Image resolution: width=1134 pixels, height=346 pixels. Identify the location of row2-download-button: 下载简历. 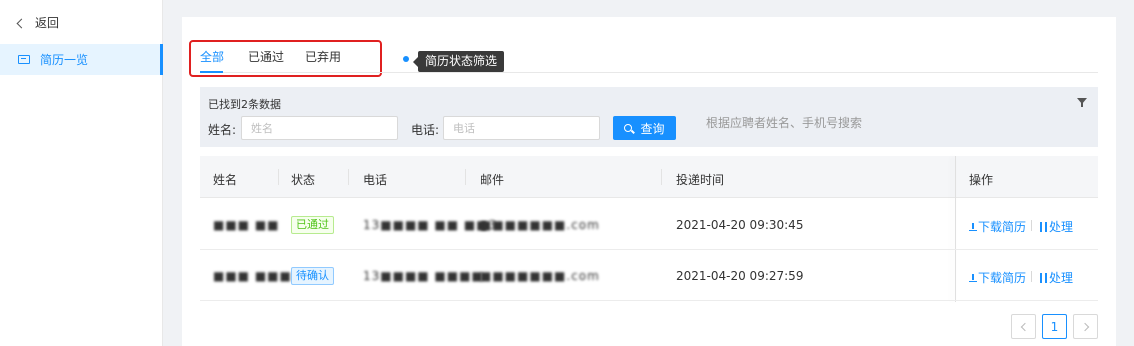
(997, 277).